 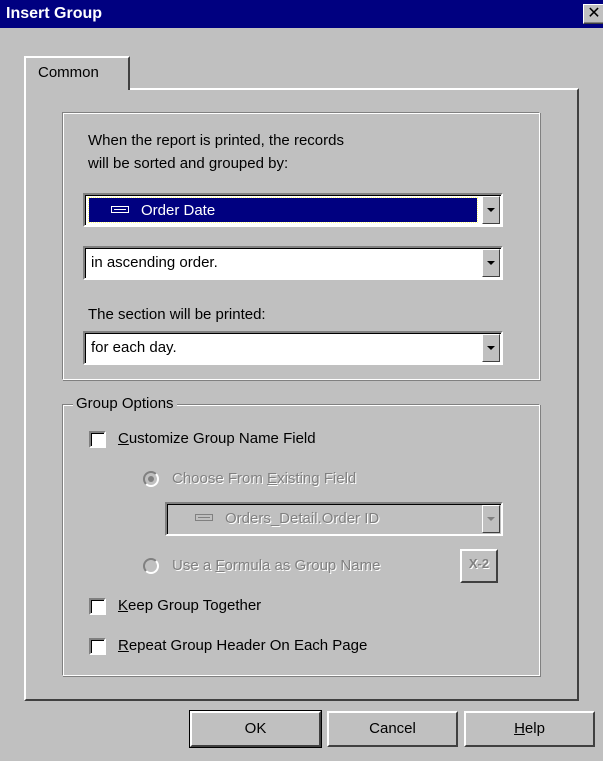 I want to click on existing-field-dropdown-button, so click(x=491, y=519).